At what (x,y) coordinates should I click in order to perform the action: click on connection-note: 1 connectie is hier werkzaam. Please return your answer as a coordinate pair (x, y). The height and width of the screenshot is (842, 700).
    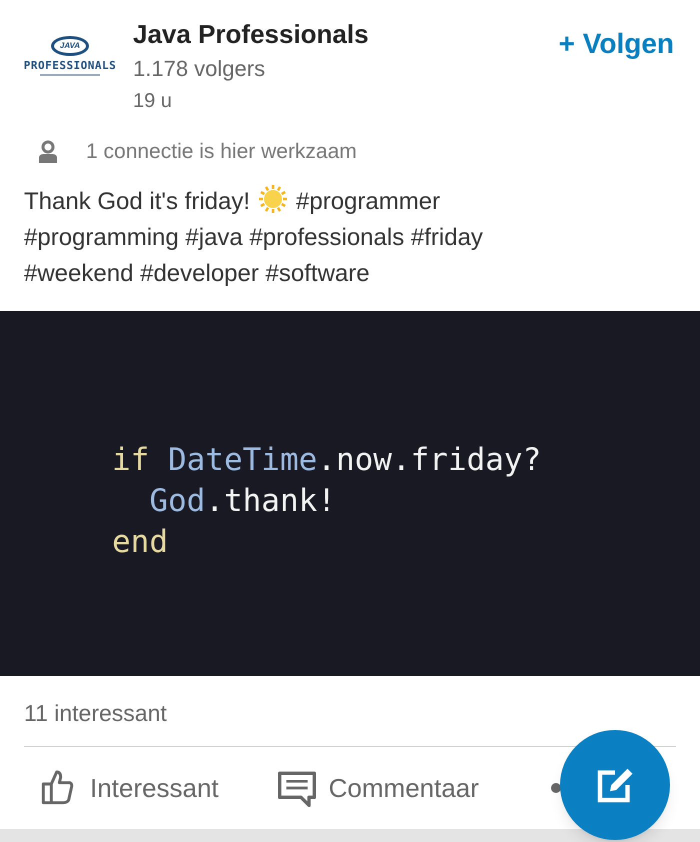
    Looking at the image, I should click on (221, 152).